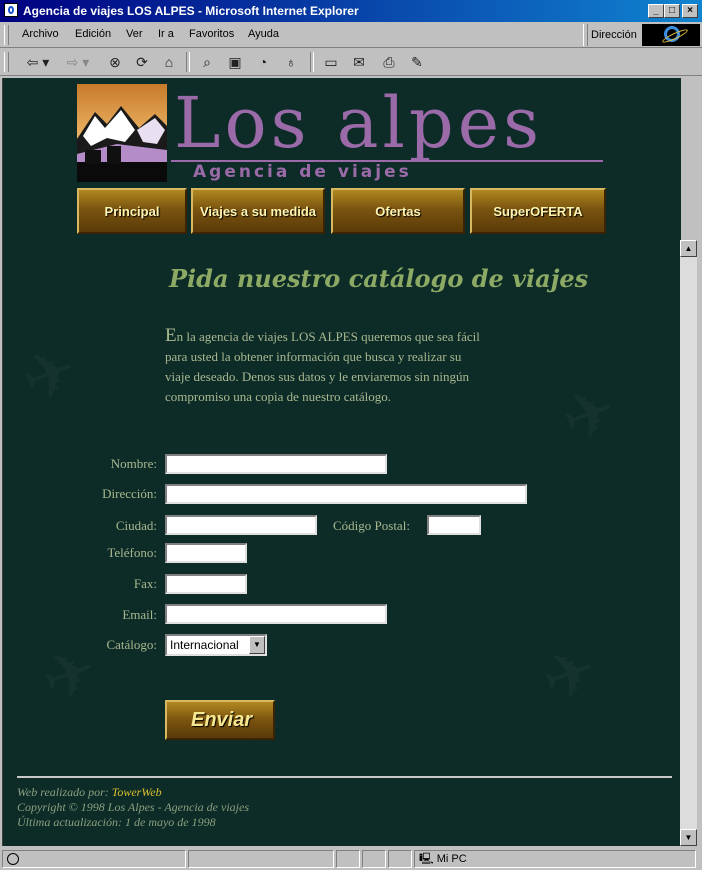  Describe the element at coordinates (585, 35) in the screenshot. I see `address-grip` at that location.